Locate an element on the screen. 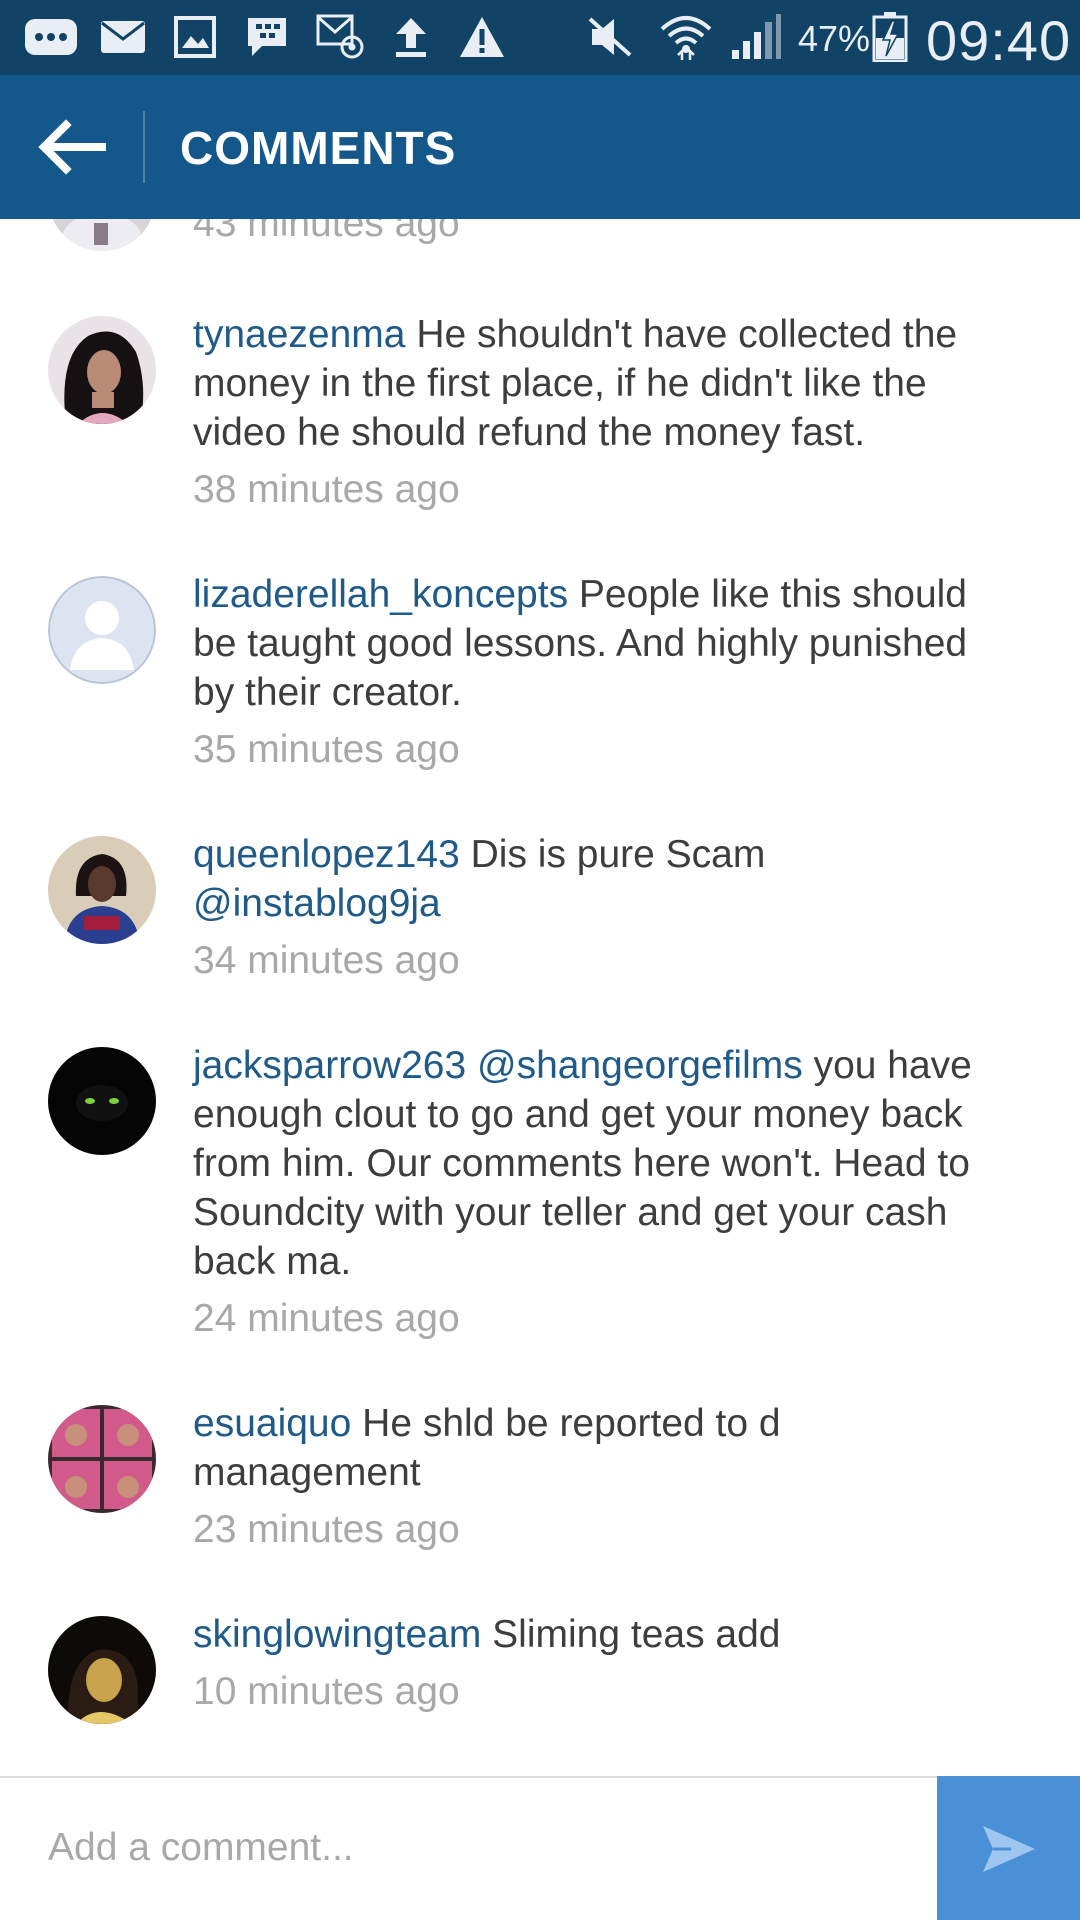 The width and height of the screenshot is (1080, 1920). mail-icon is located at coordinates (123, 37).